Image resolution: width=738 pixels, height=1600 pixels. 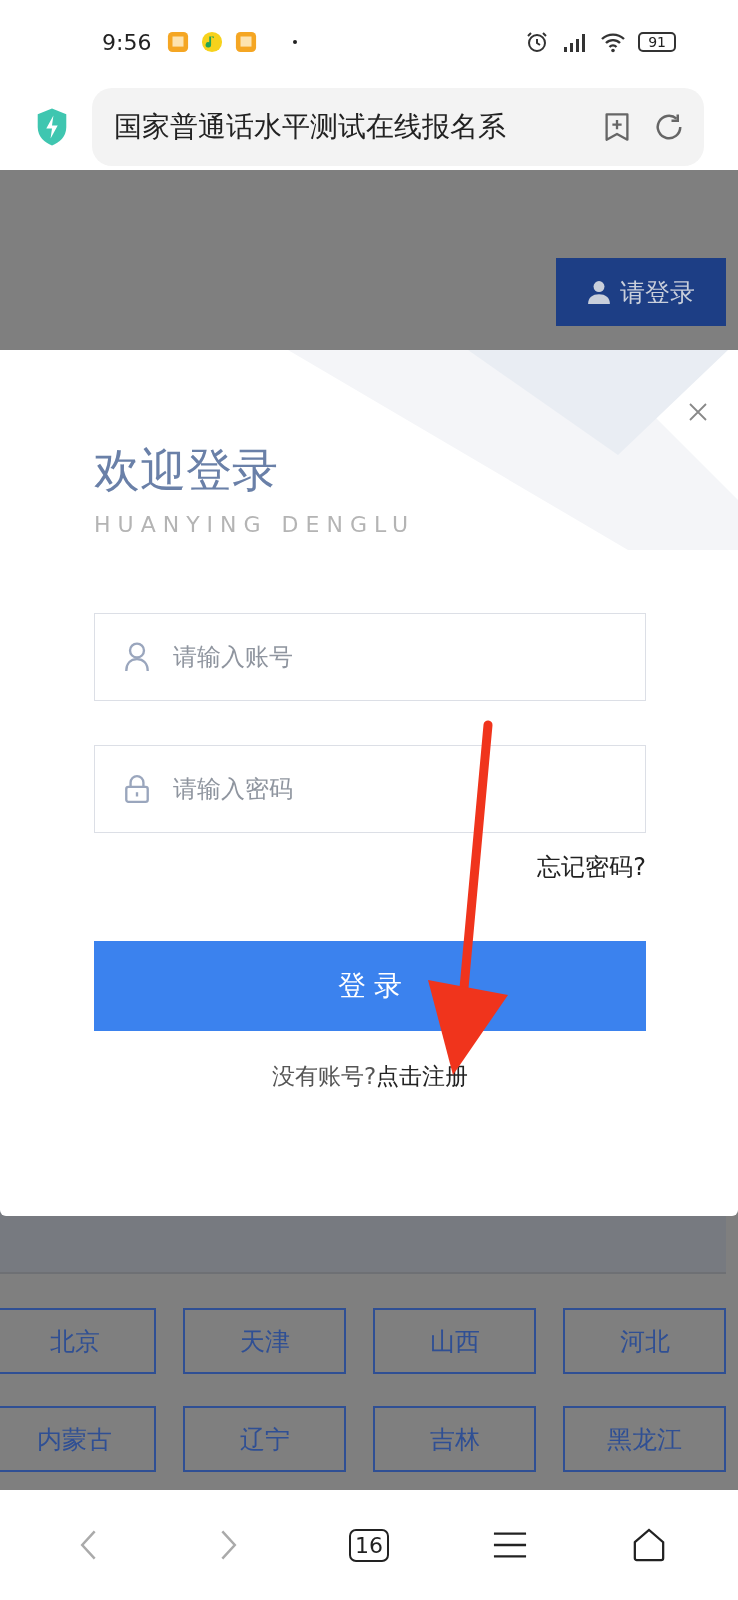 I want to click on bookmark-add-icon, so click(x=617, y=127).